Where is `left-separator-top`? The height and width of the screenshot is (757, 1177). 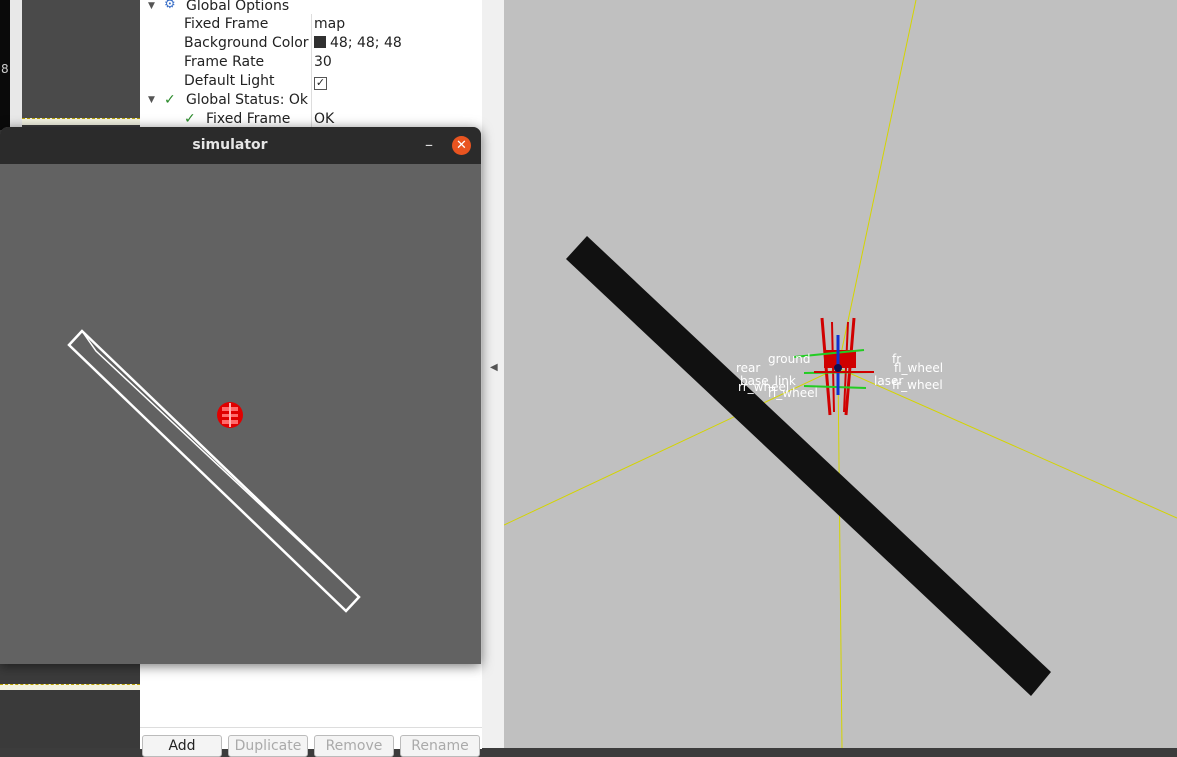 left-separator-top is located at coordinates (81, 121).